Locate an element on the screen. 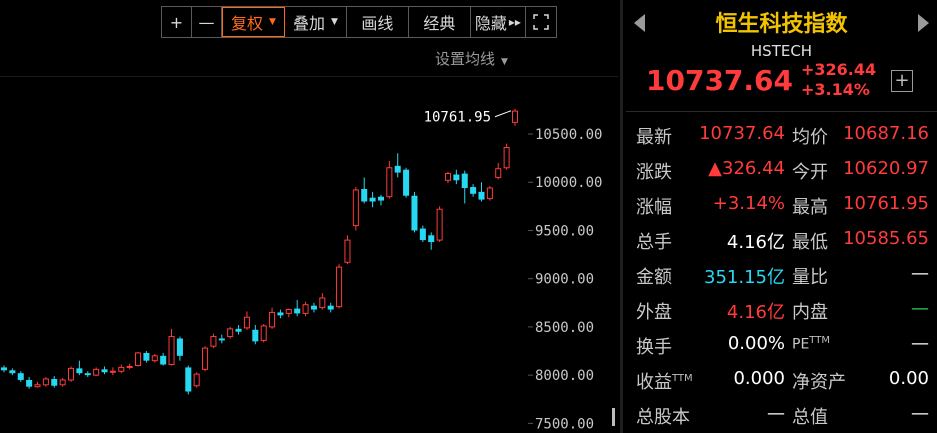  quote-row: 涨跌 ▲326.44 今开 10620.97 is located at coordinates (781, 169).